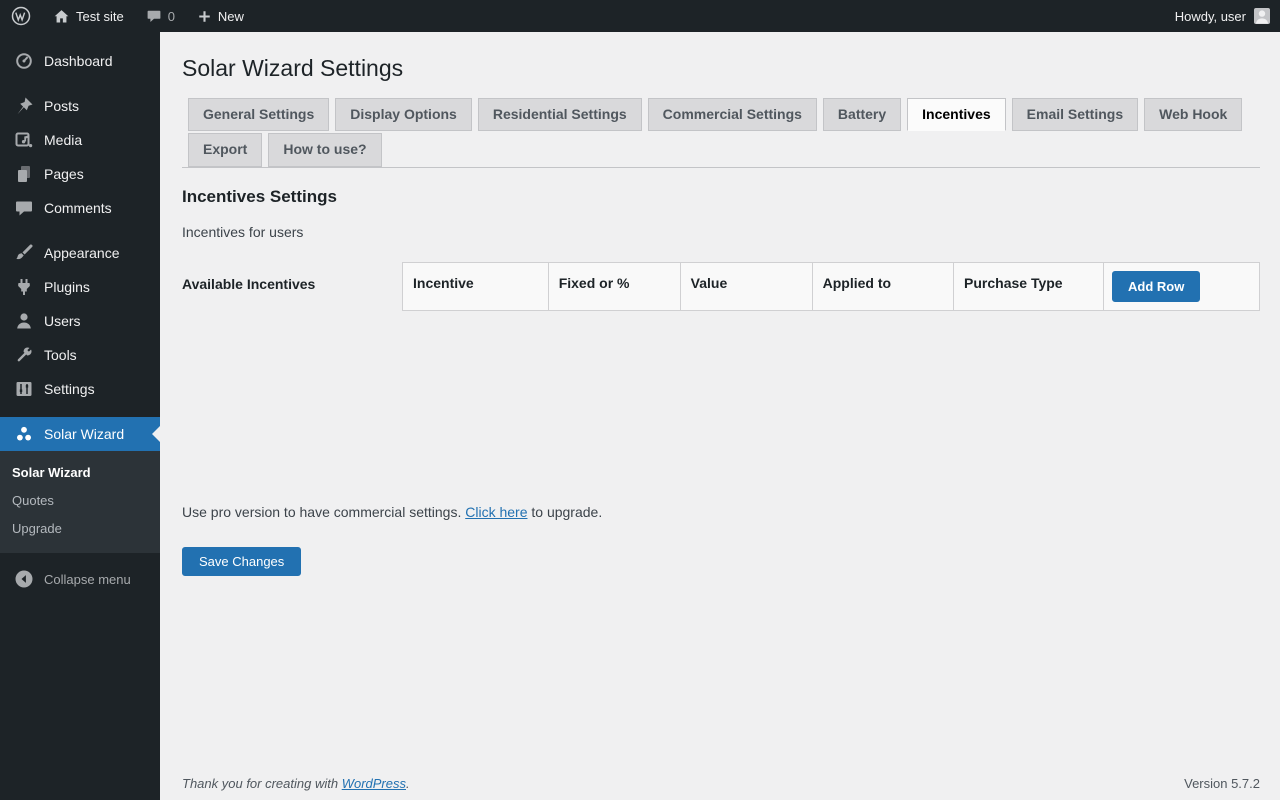 The image size is (1280, 800). Describe the element at coordinates (640, 16) in the screenshot. I see `admin-bar: Test site 0 New Howdy, user` at that location.